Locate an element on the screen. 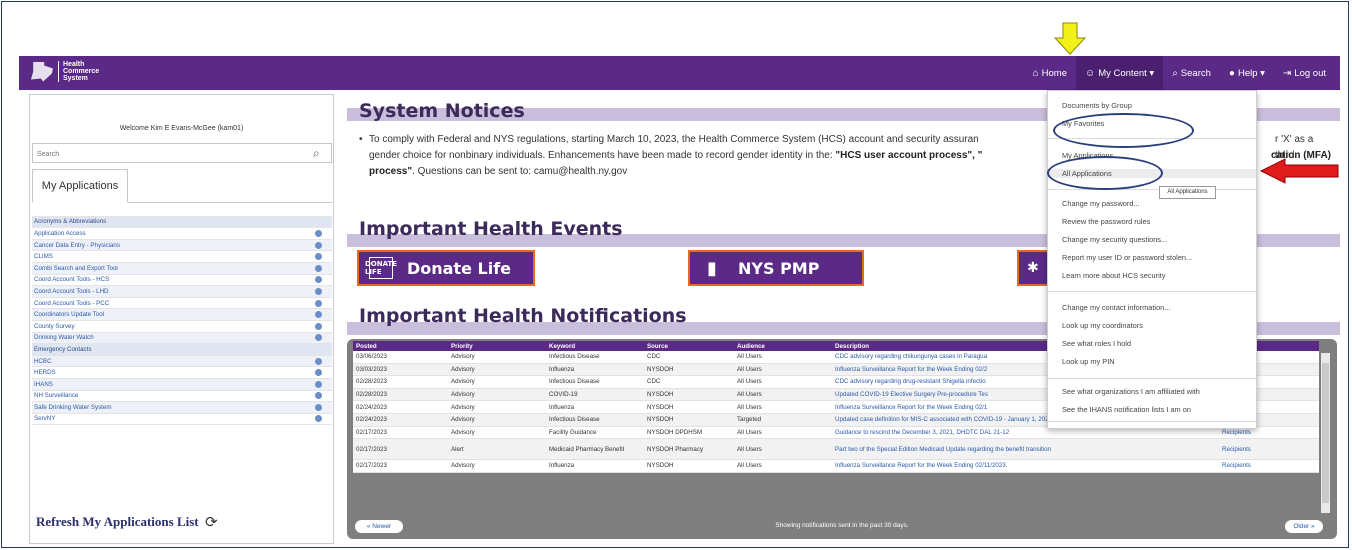 This screenshot has width=1352, height=550. dropdown-item: Documents by Group is located at coordinates (1097, 105).